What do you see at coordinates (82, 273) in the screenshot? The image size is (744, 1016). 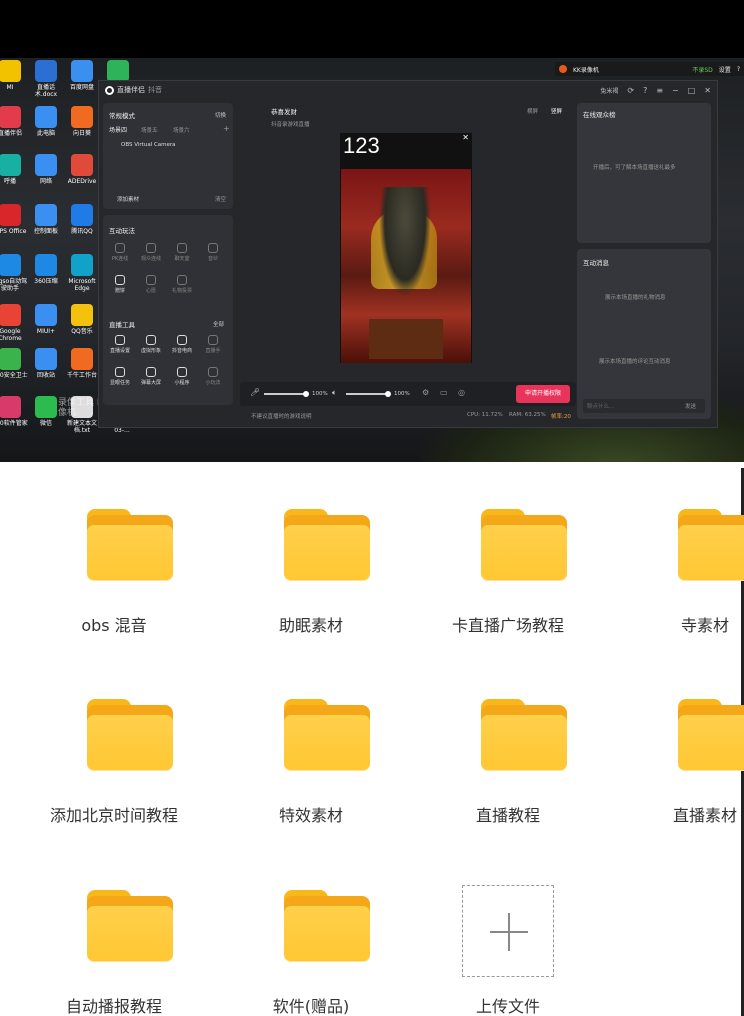 I see `desktop-icon: Microsoft Edge` at bounding box center [82, 273].